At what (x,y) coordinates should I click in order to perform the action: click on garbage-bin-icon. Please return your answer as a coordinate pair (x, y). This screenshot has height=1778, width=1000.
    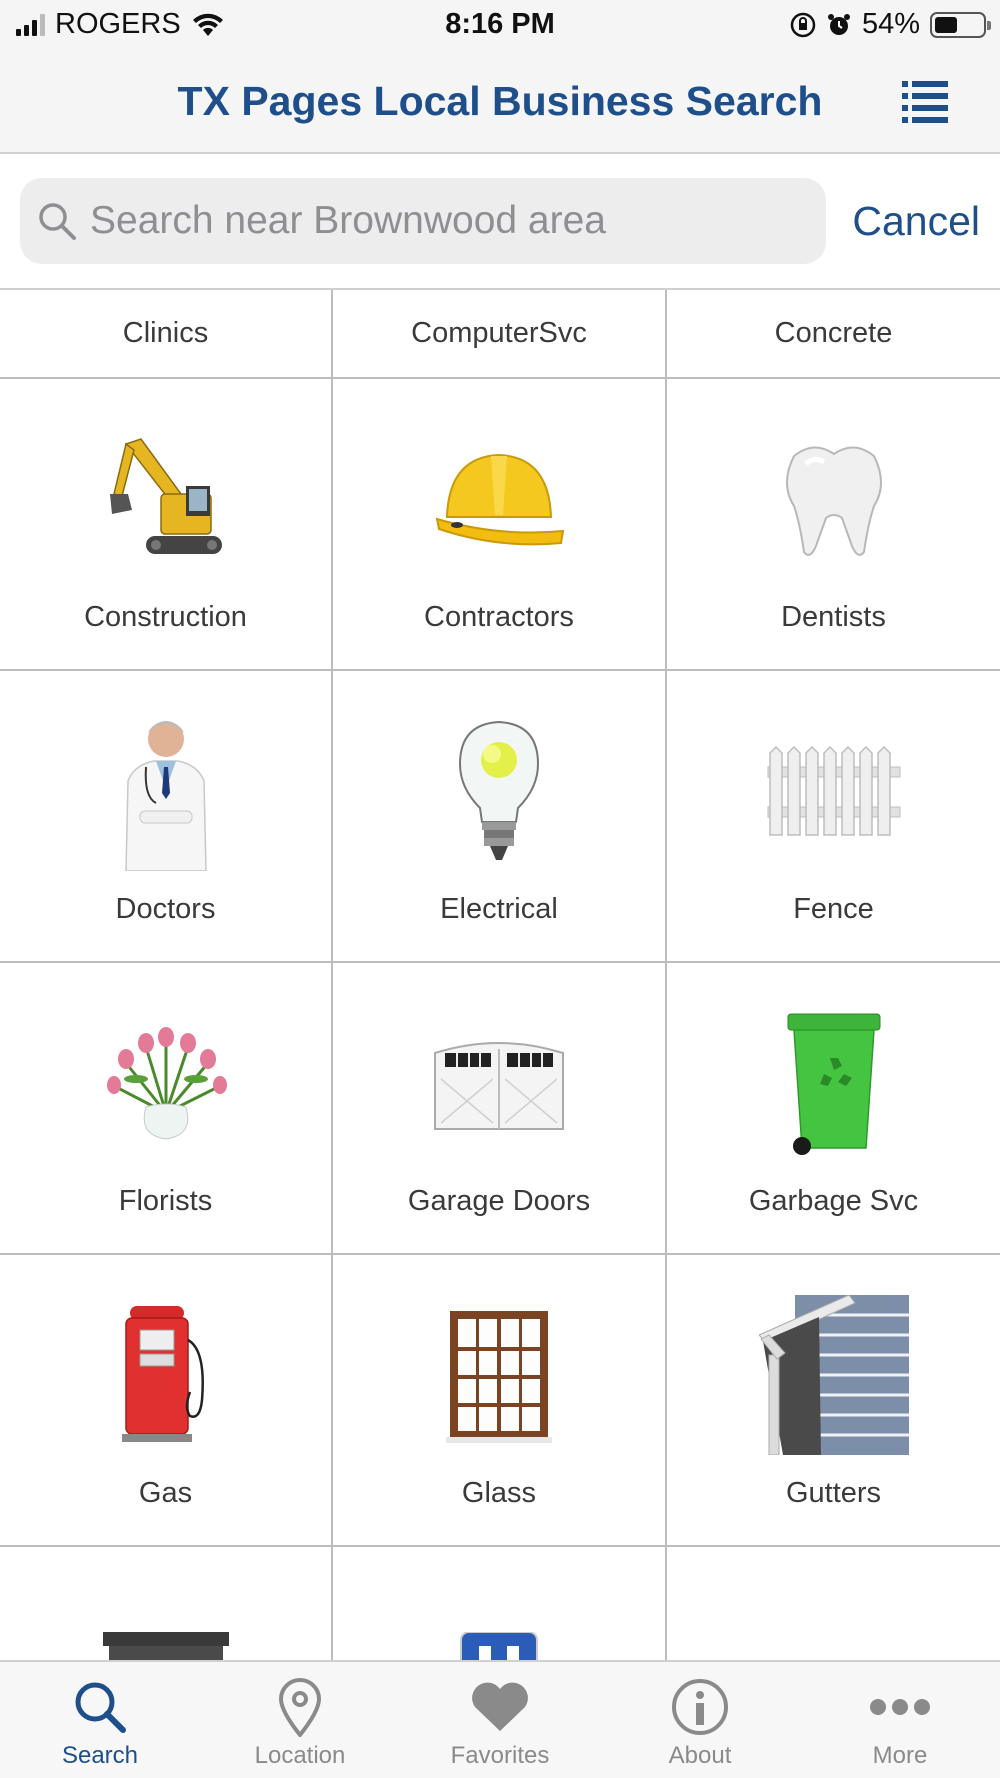
    Looking at the image, I should click on (833, 1084).